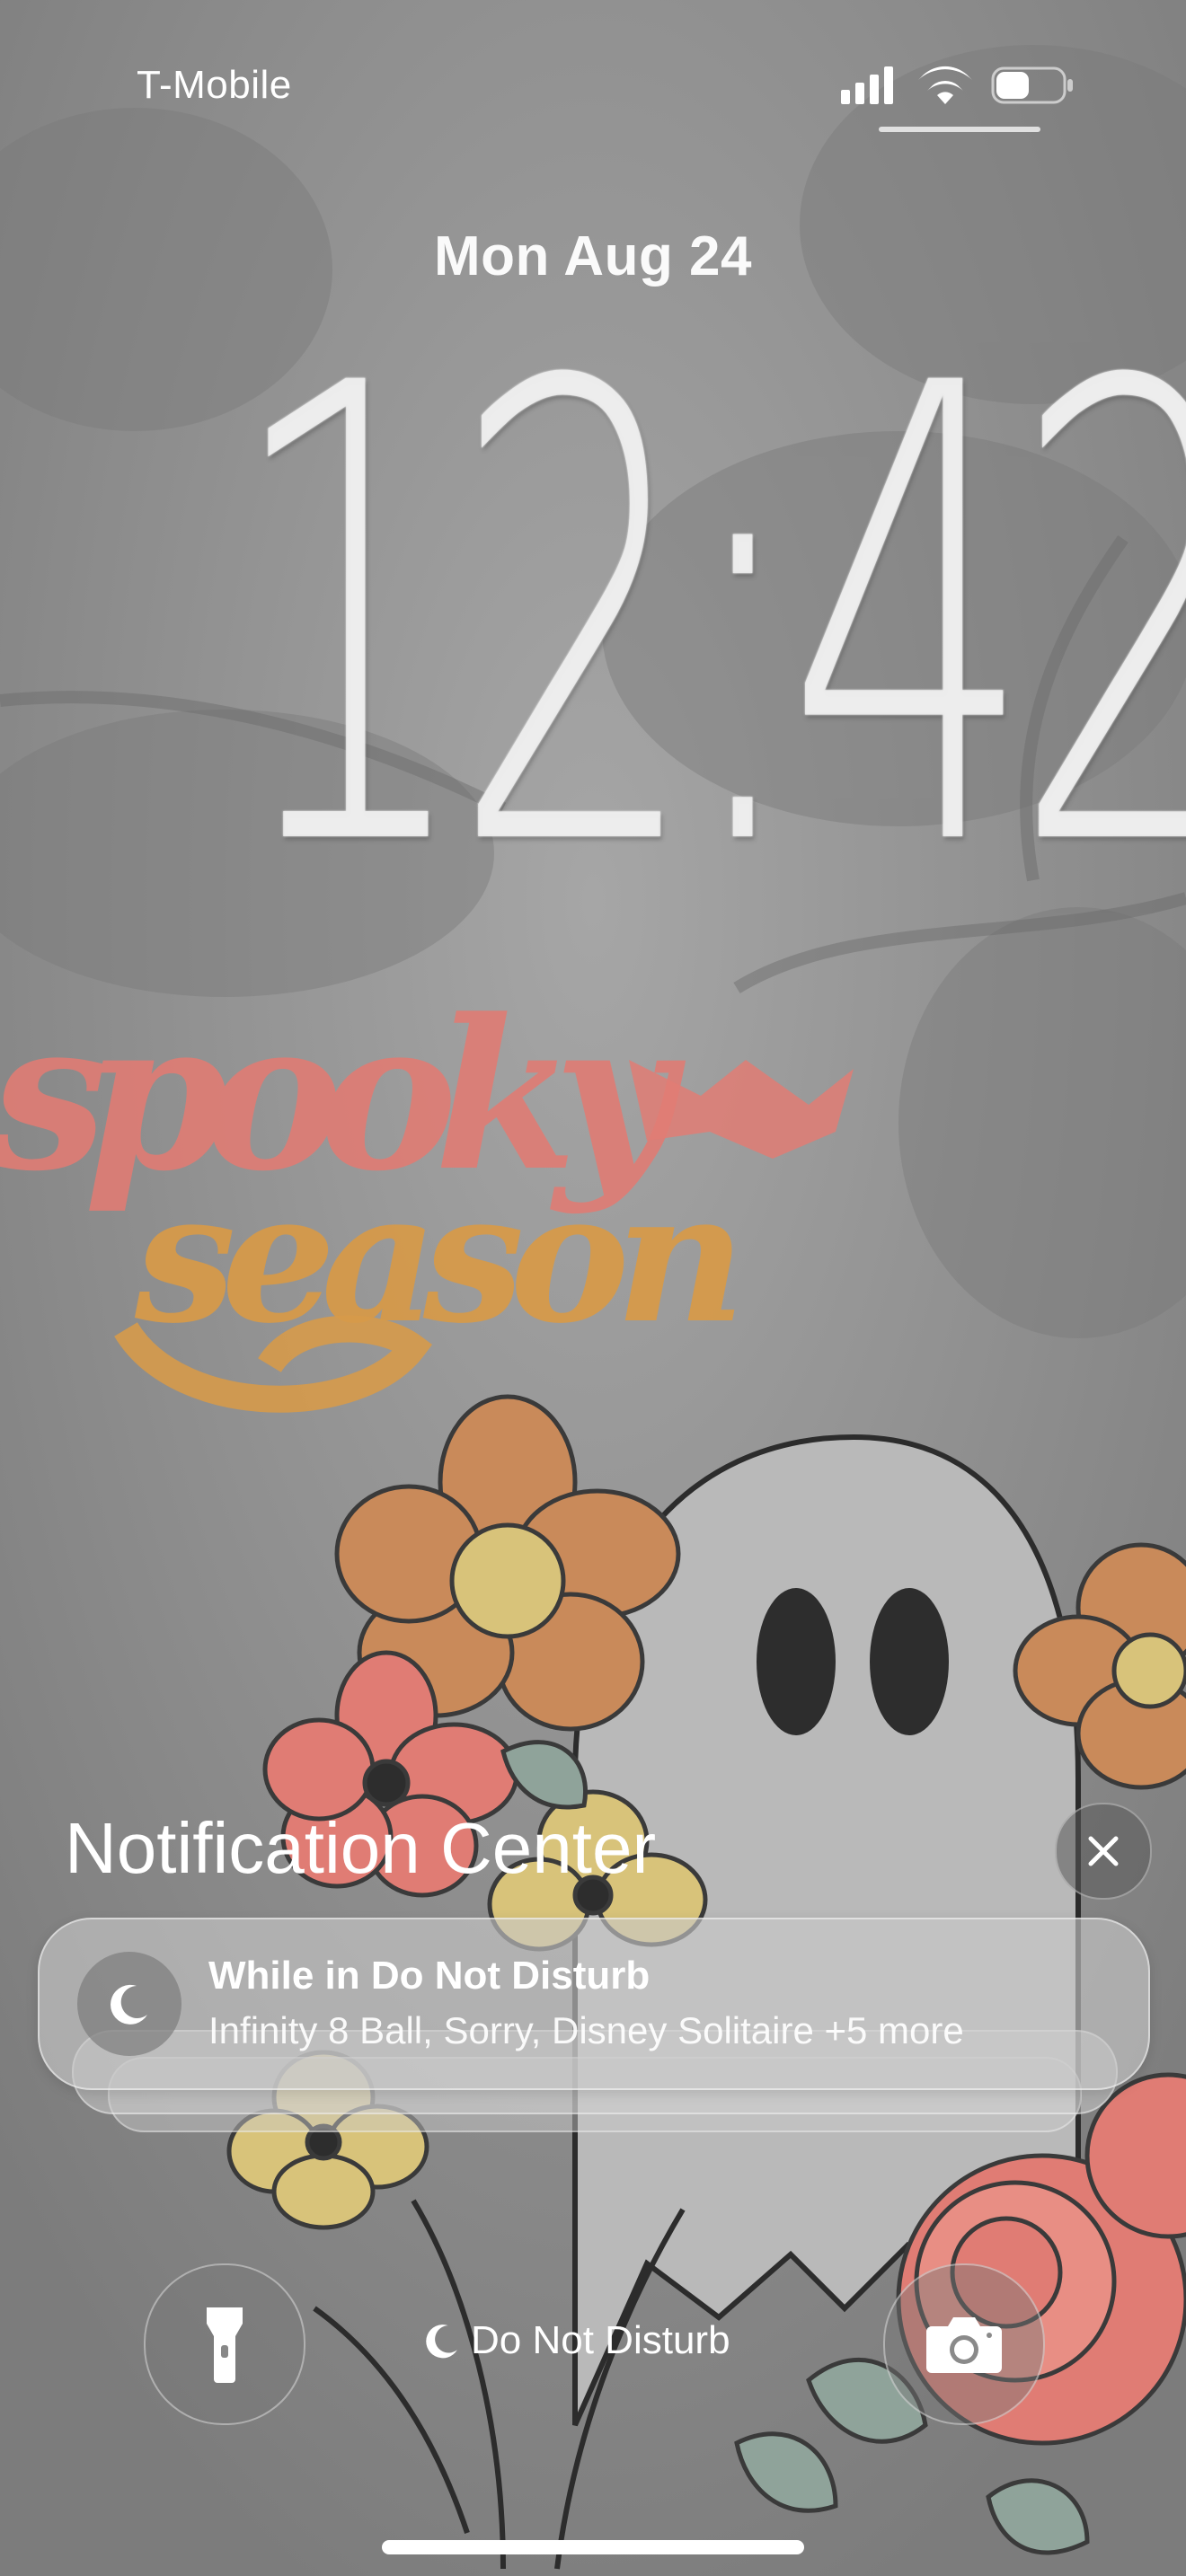 The height and width of the screenshot is (2576, 1186). Describe the element at coordinates (361, 1848) in the screenshot. I see `notification-center-title: Notification Center` at that location.